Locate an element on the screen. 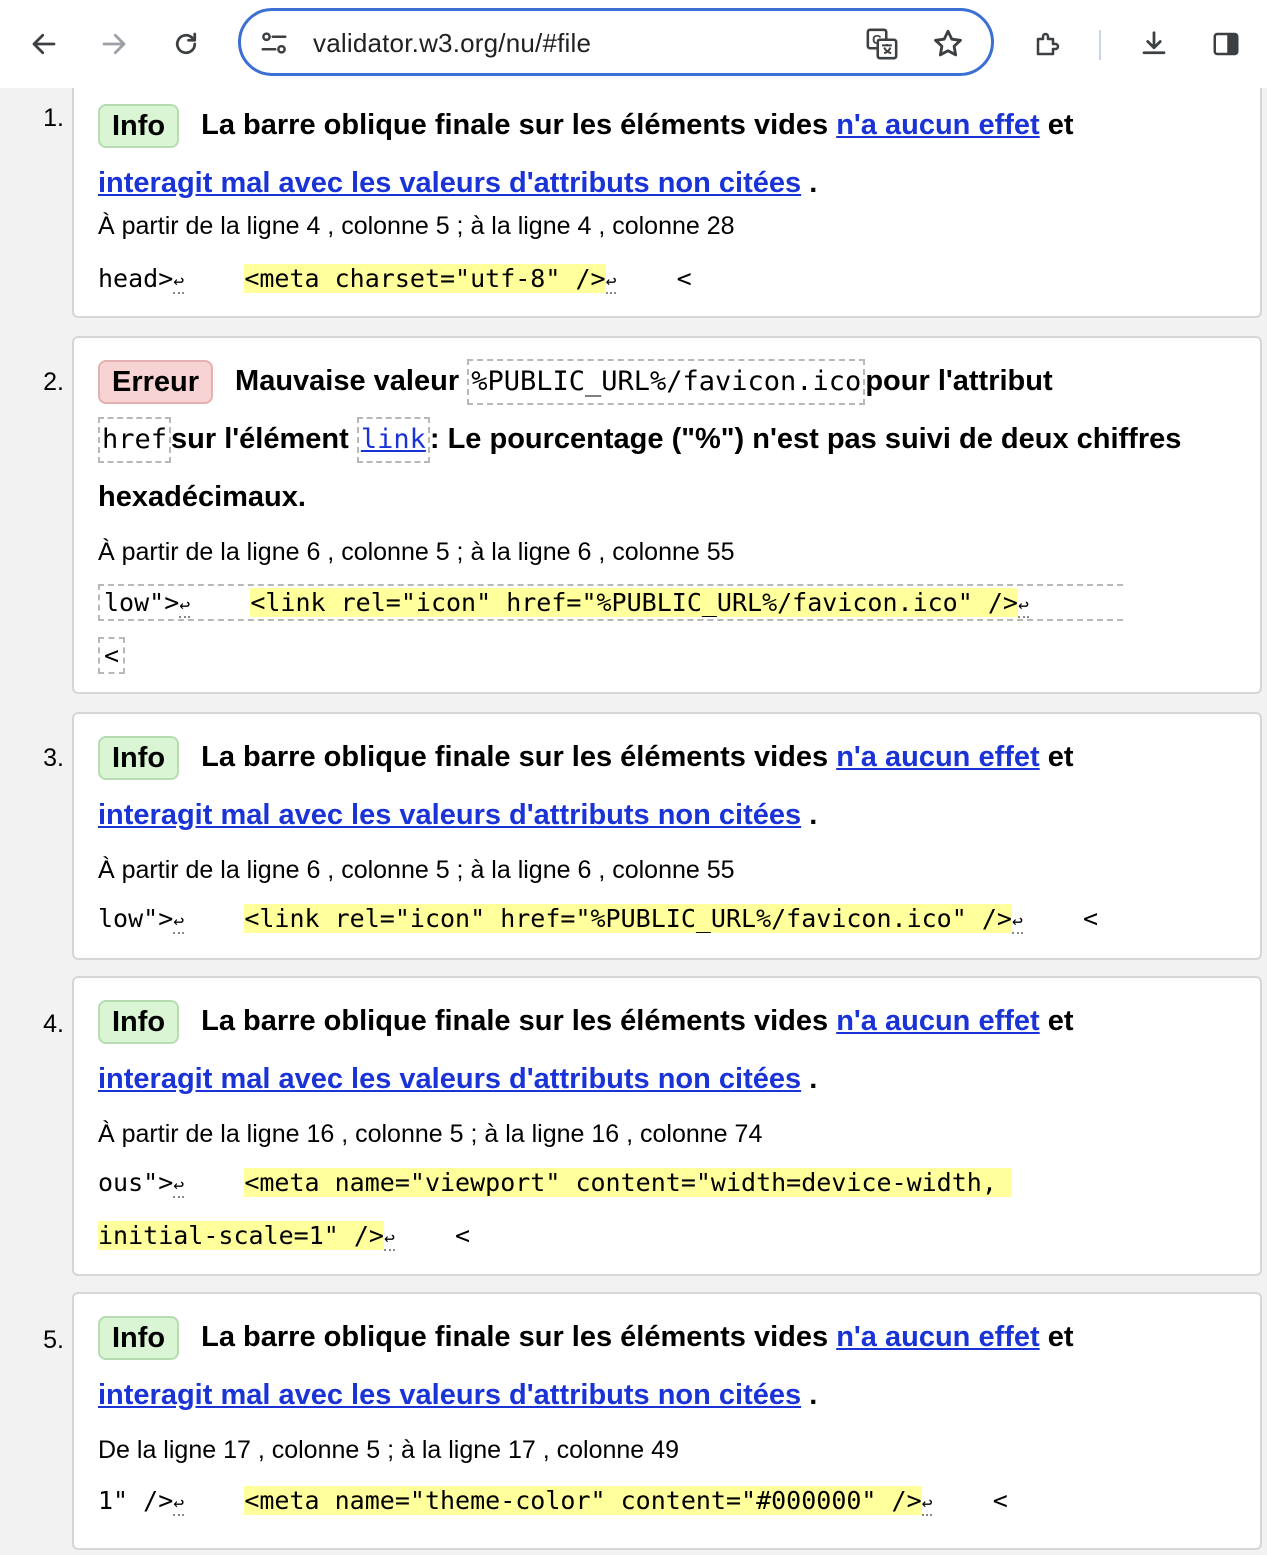 The width and height of the screenshot is (1267, 1555). download-icon is located at coordinates (1154, 43).